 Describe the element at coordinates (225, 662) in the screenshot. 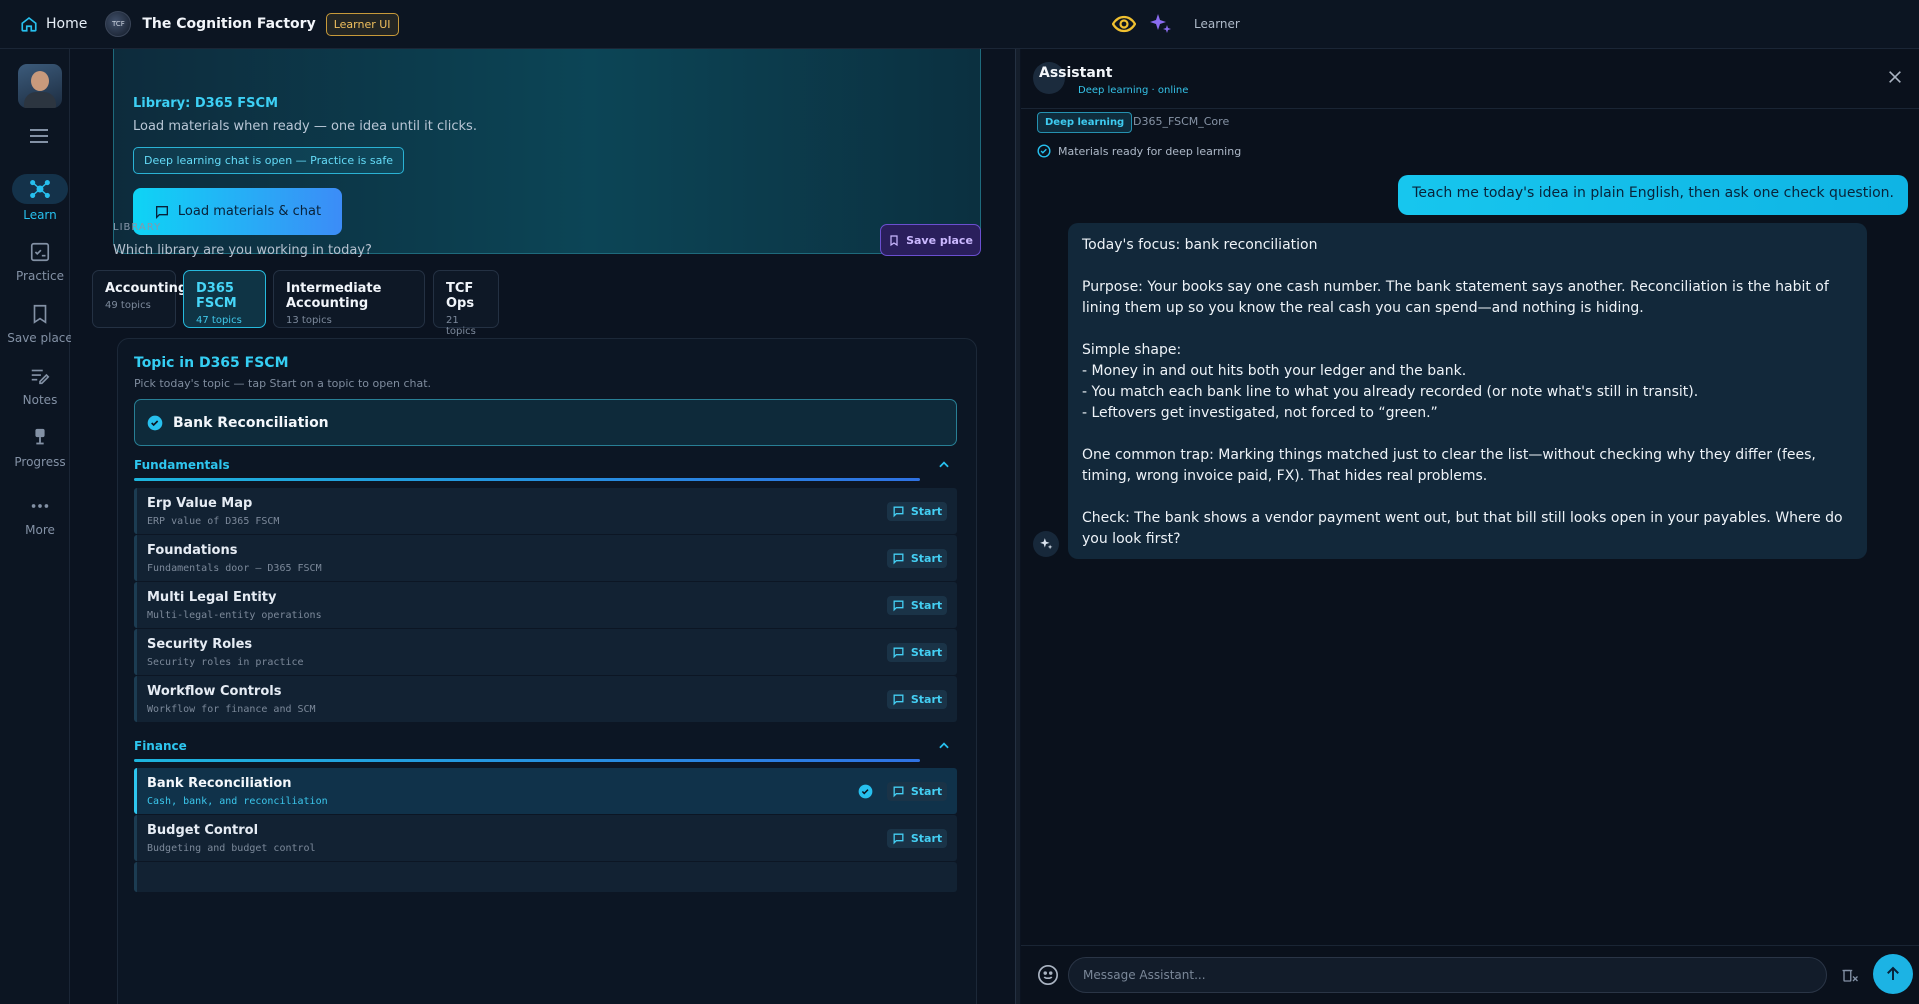

I see `topic-desc: Security roles in practice` at that location.